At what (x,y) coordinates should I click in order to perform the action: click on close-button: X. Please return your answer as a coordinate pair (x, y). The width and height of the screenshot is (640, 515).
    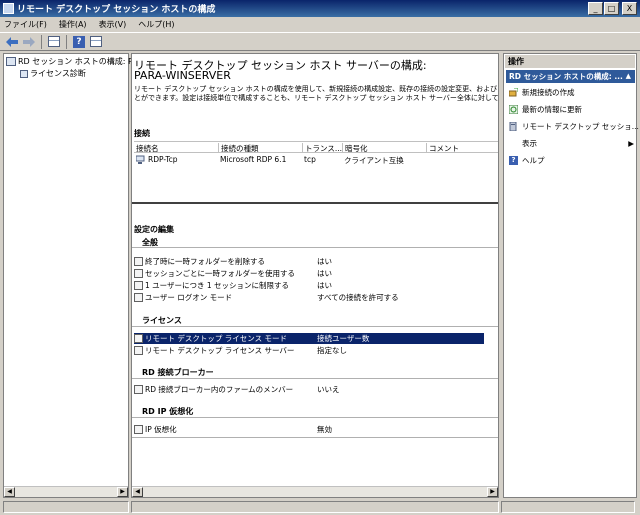
    Looking at the image, I should click on (629, 8).